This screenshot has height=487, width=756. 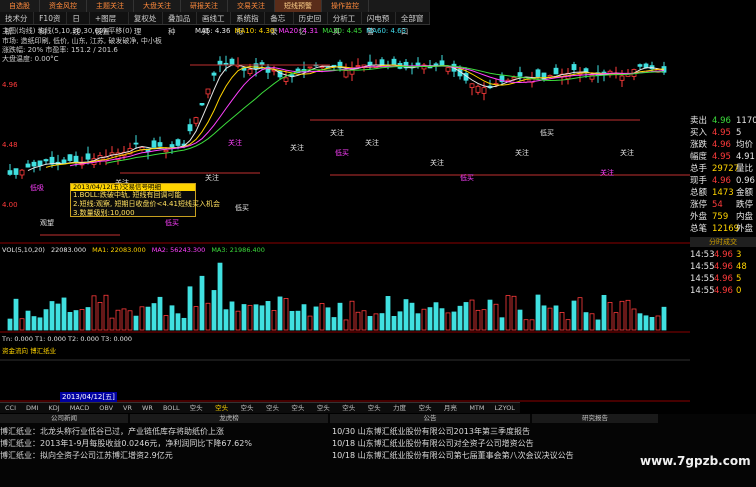 What do you see at coordinates (741, 267) in the screenshot?
I see `tick-vol: 48` at bounding box center [741, 267].